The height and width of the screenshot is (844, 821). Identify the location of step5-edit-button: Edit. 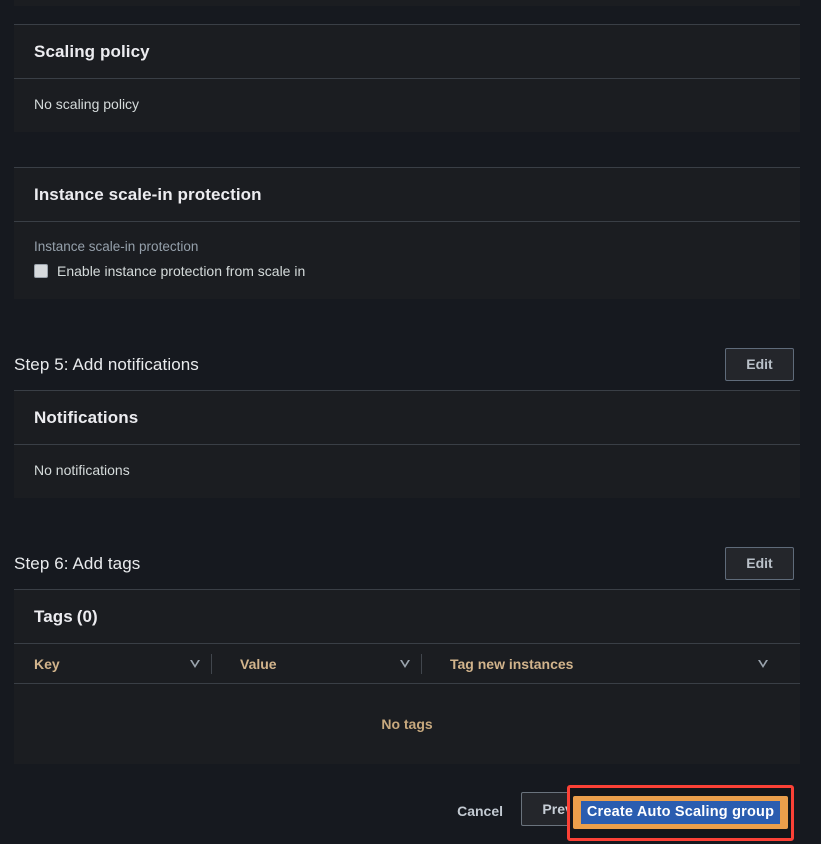
(759, 364).